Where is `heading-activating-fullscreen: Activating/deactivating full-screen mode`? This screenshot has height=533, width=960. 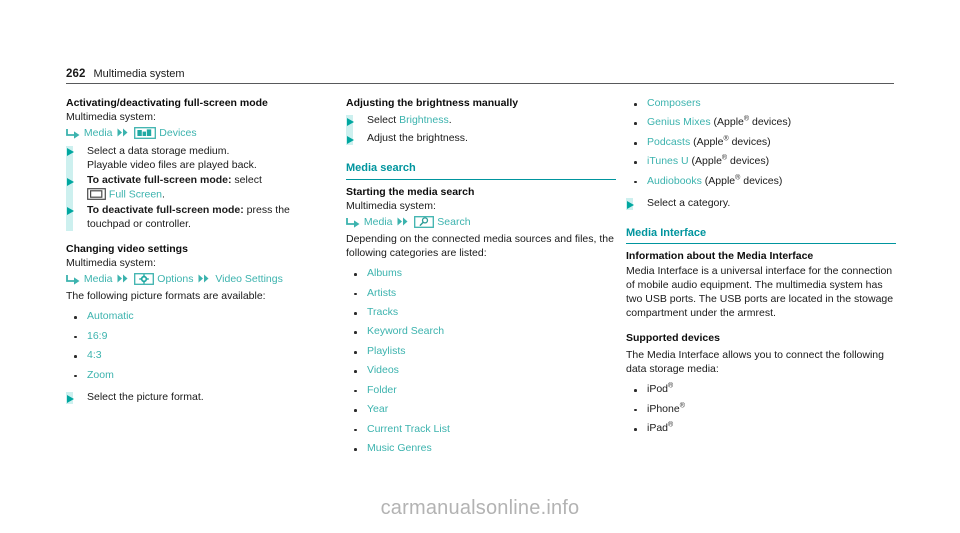
heading-activating-fullscreen: Activating/deactivating full-screen mode is located at coordinates (167, 103).